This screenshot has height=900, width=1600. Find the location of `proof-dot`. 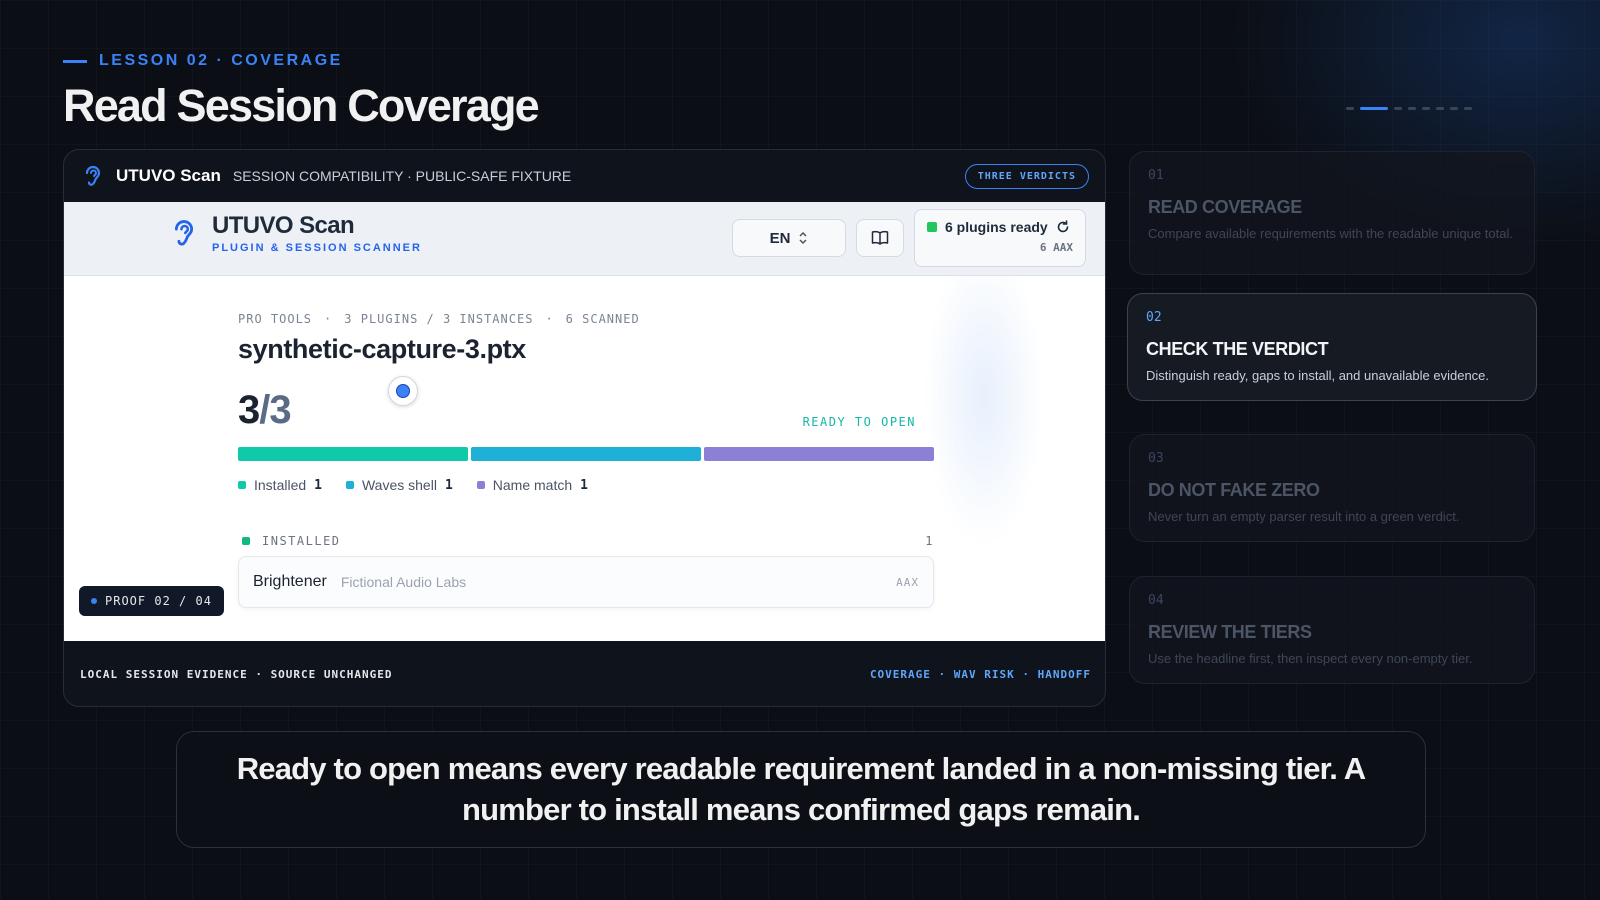

proof-dot is located at coordinates (94, 601).